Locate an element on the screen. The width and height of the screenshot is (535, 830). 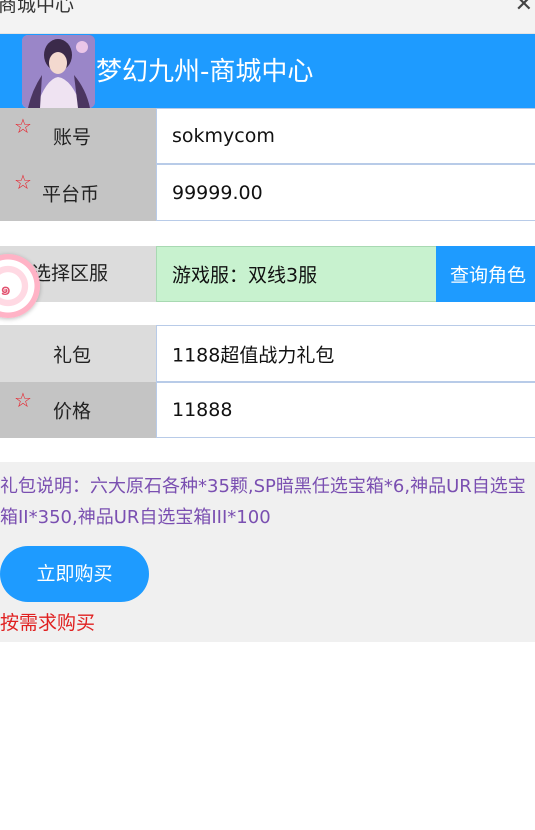
server-row: 选择区服 游戏服：双线3服 查询角色 is located at coordinates (267, 274).